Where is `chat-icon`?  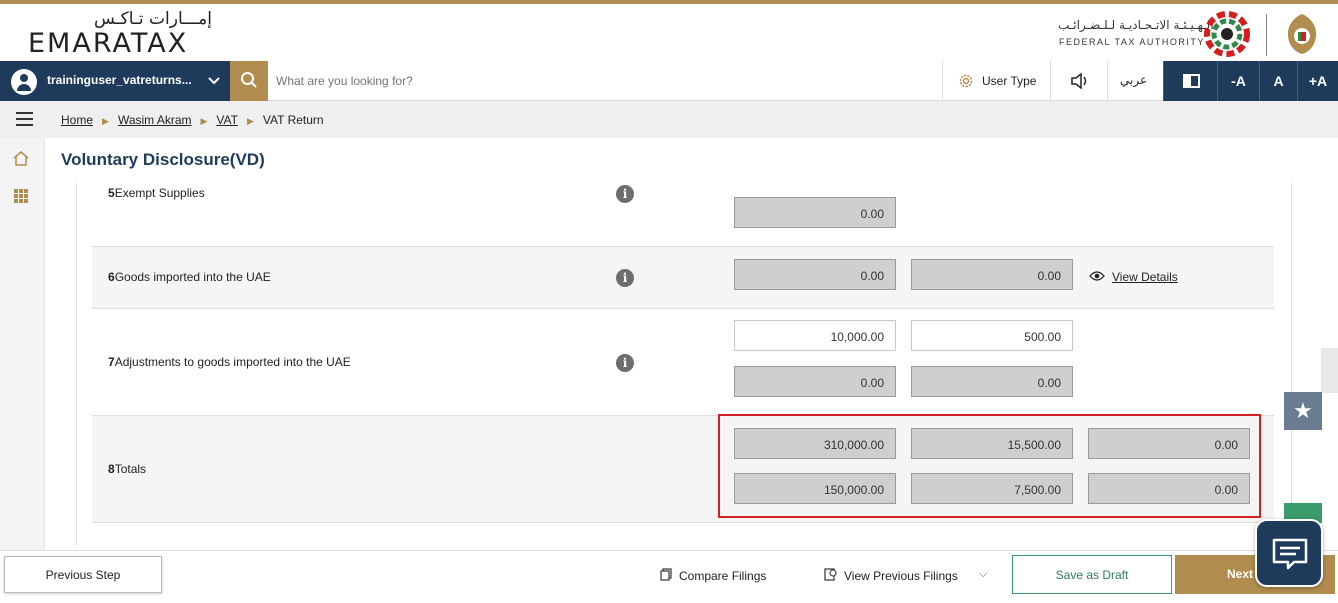
chat-icon is located at coordinates (1290, 554).